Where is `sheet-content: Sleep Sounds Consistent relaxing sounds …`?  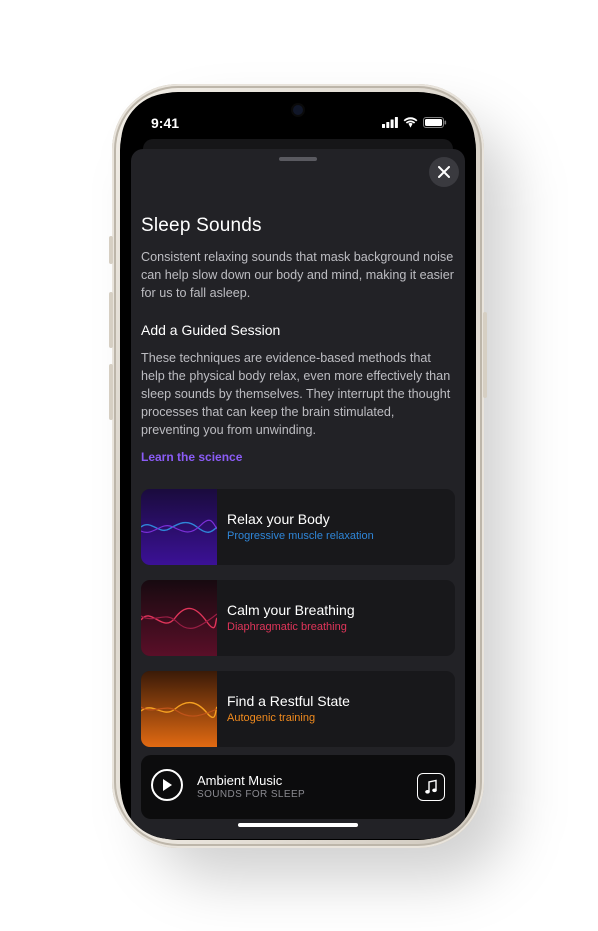
sheet-content: Sleep Sounds Consistent relaxing sounds … is located at coordinates (298, 339).